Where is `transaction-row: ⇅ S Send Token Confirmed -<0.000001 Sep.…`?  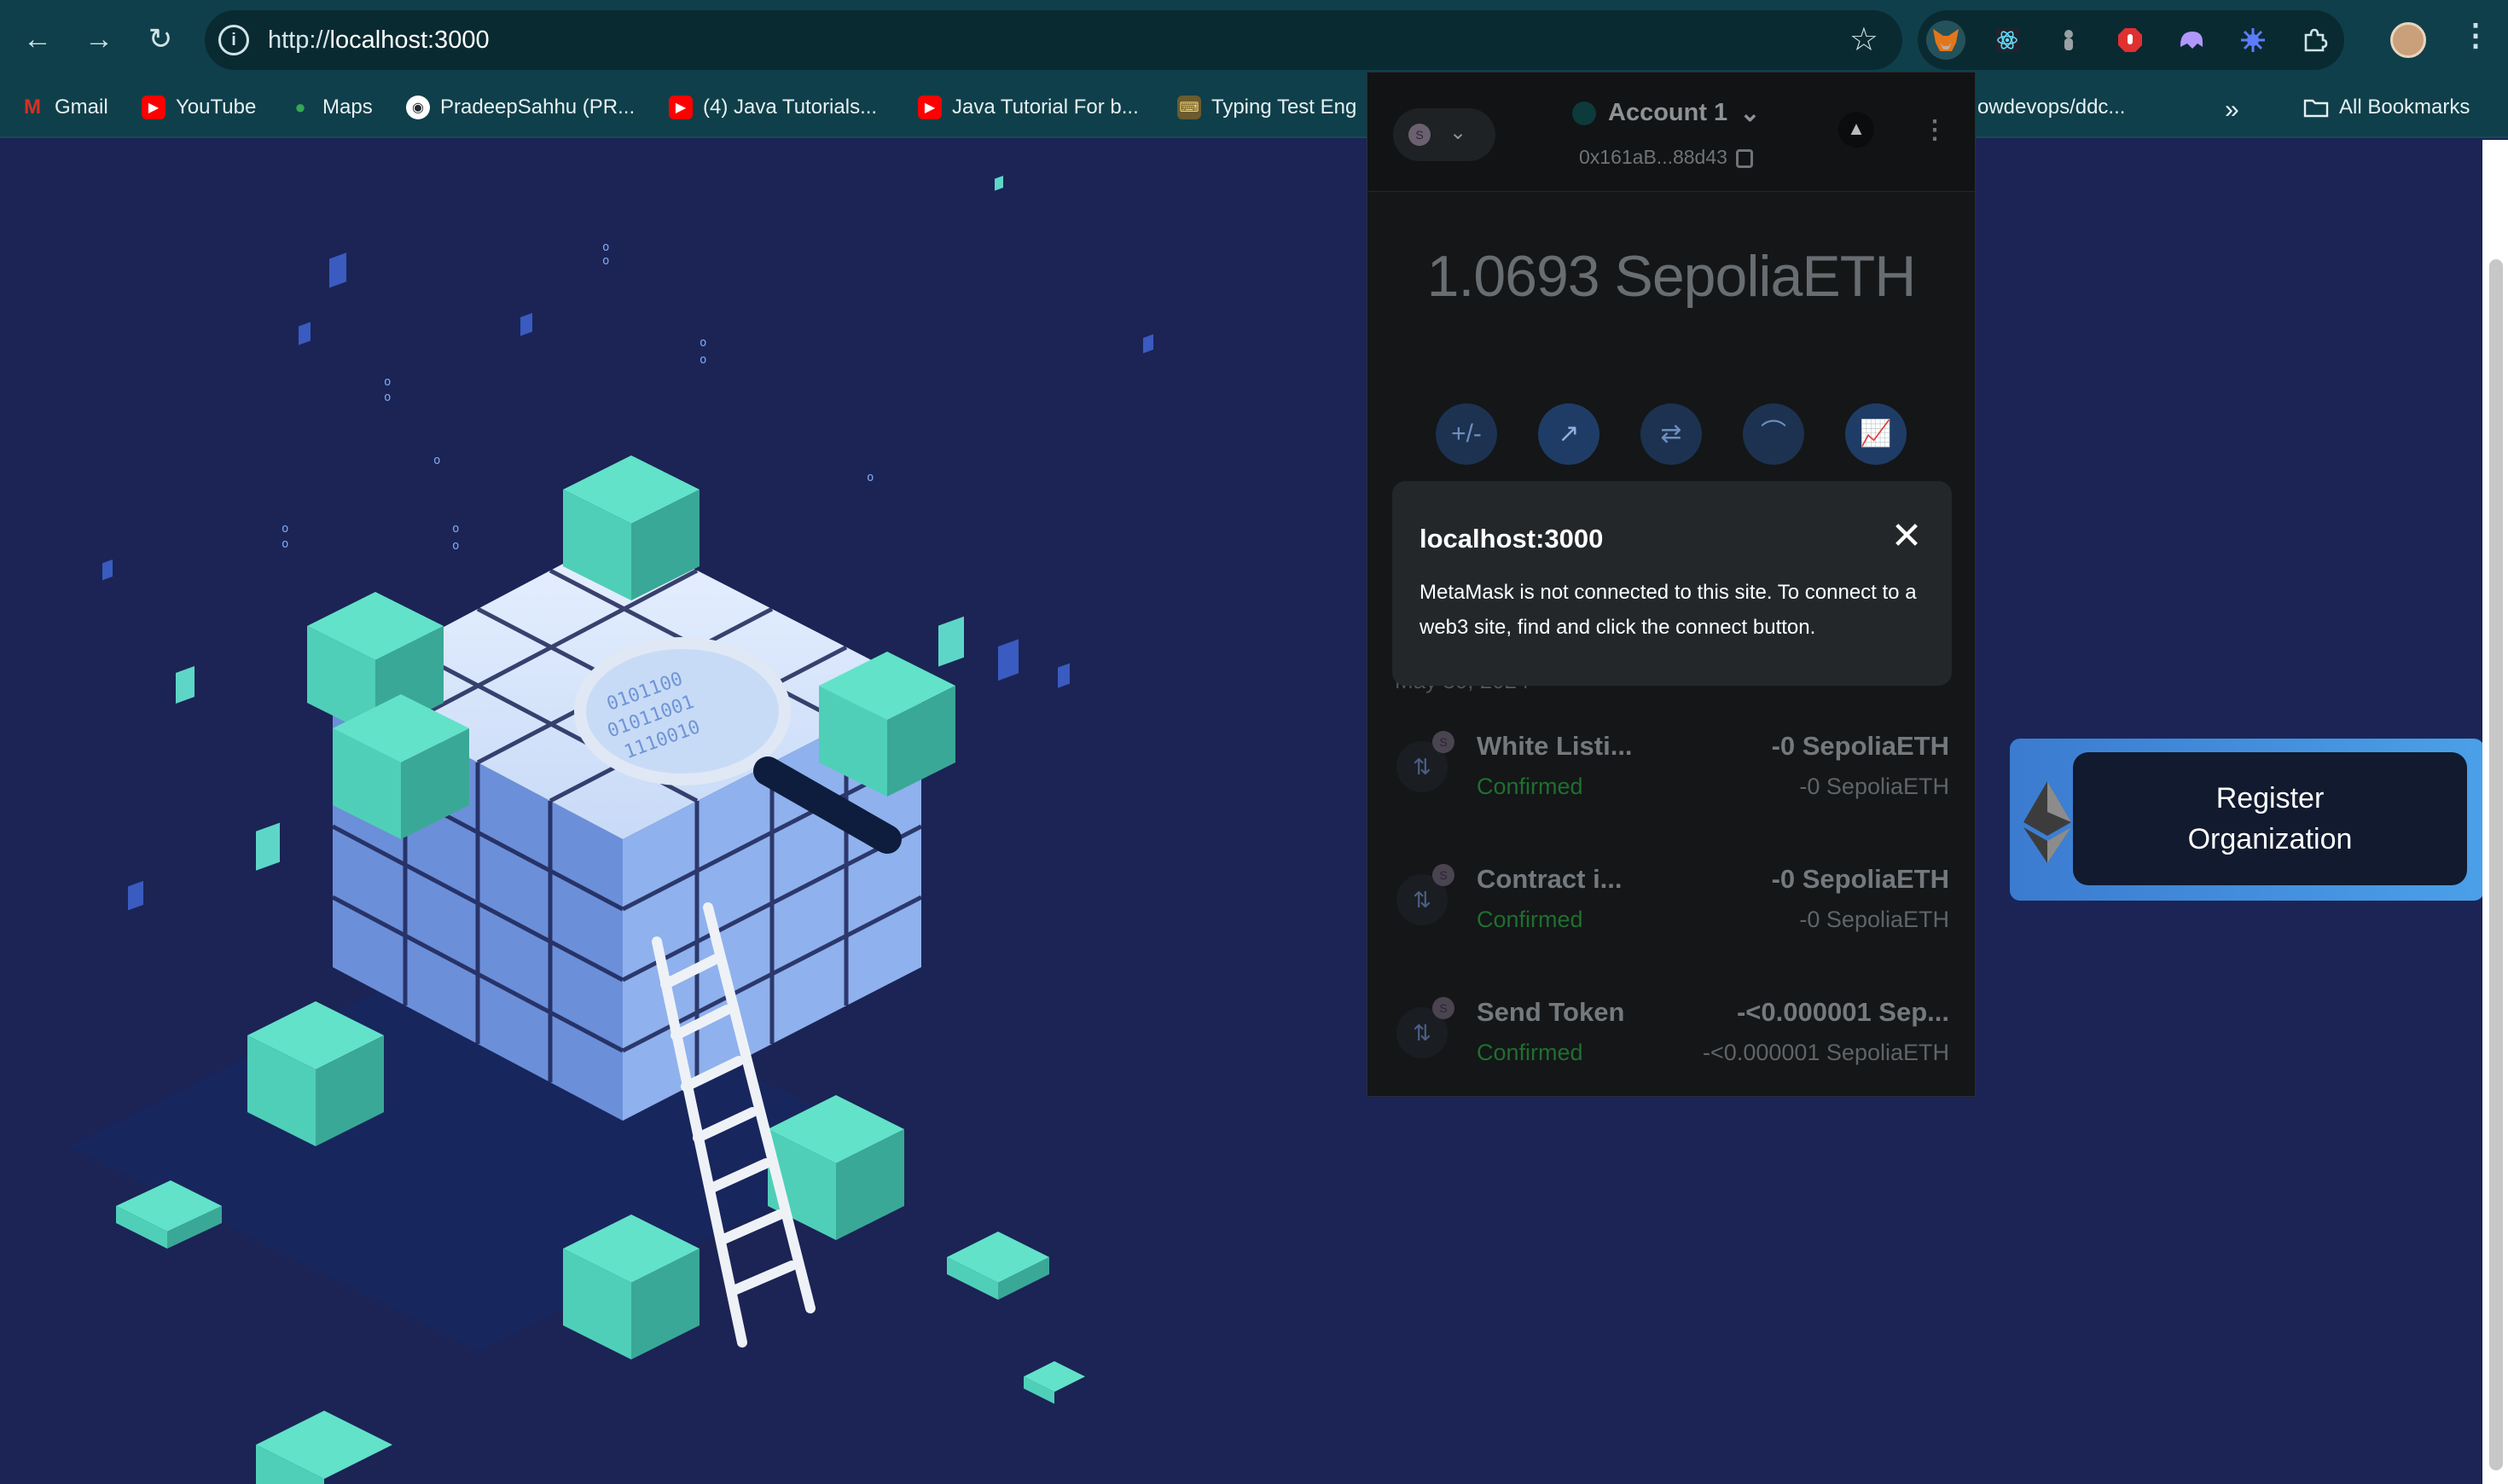 transaction-row: ⇅ S Send Token Confirmed -<0.000001 Sep.… is located at coordinates (1671, 1051).